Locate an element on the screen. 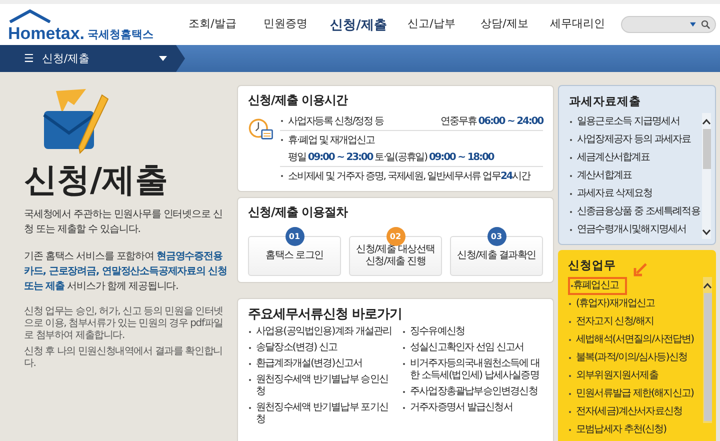 The height and width of the screenshot is (441, 720). nav-tab: 상담/제보 is located at coordinates (504, 25).